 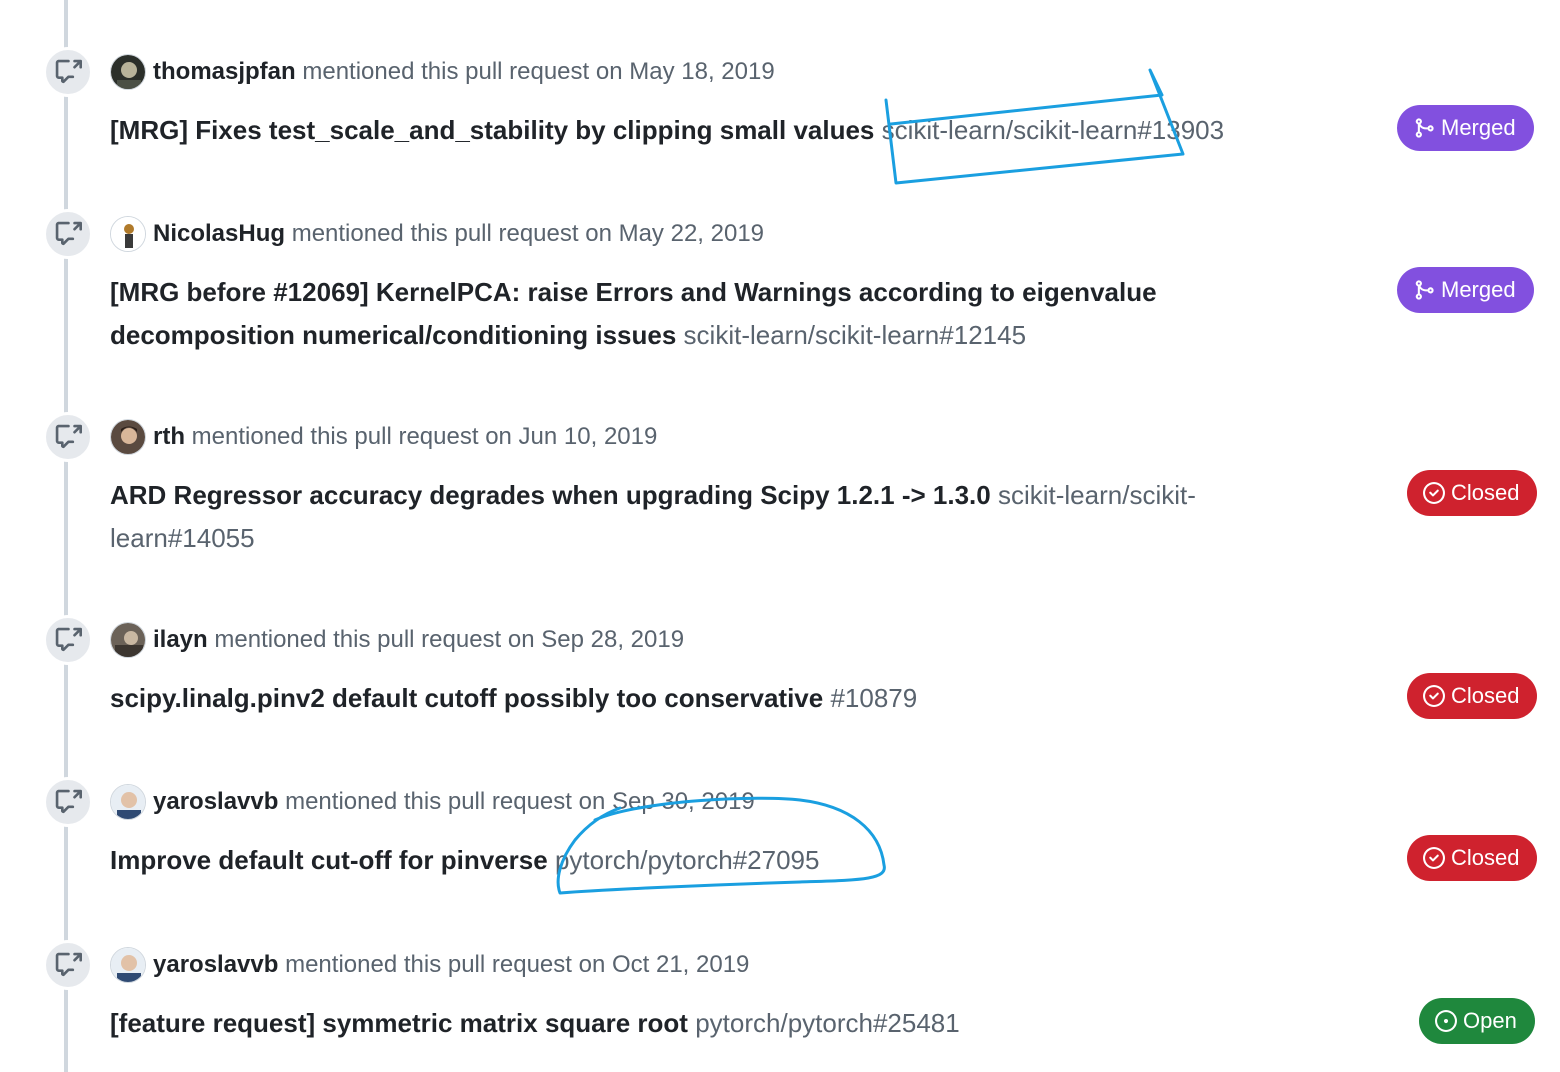 I want to click on author-link: thomasjpfan, so click(x=224, y=72).